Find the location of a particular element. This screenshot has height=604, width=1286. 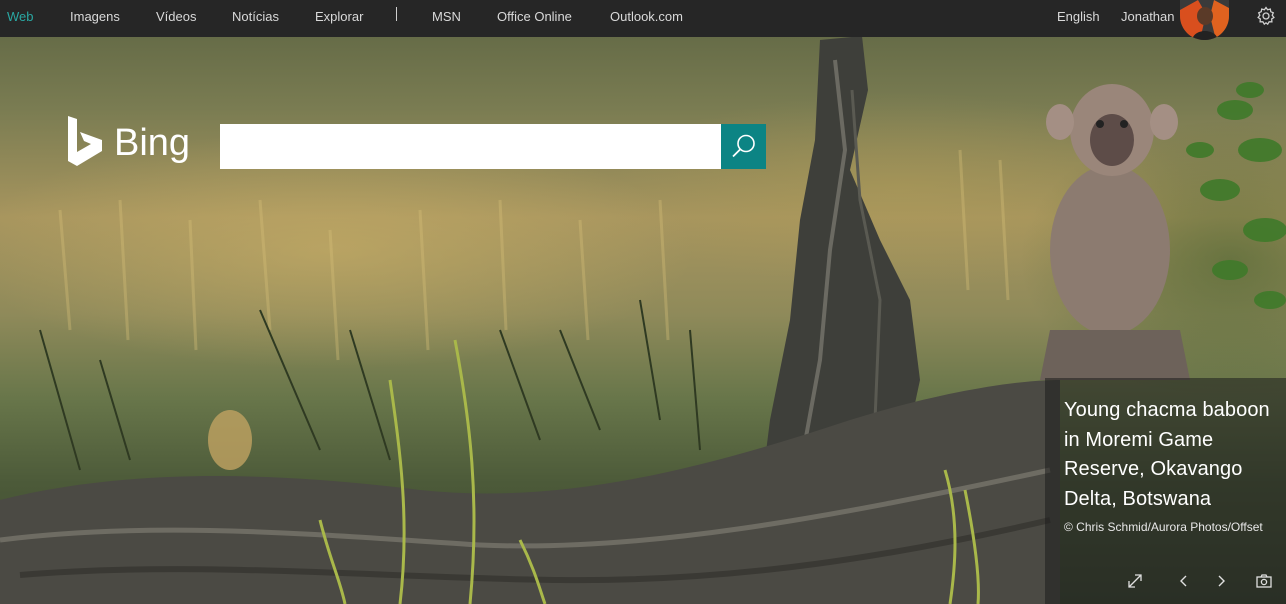

bing-logo: Bing is located at coordinates (131, 143).